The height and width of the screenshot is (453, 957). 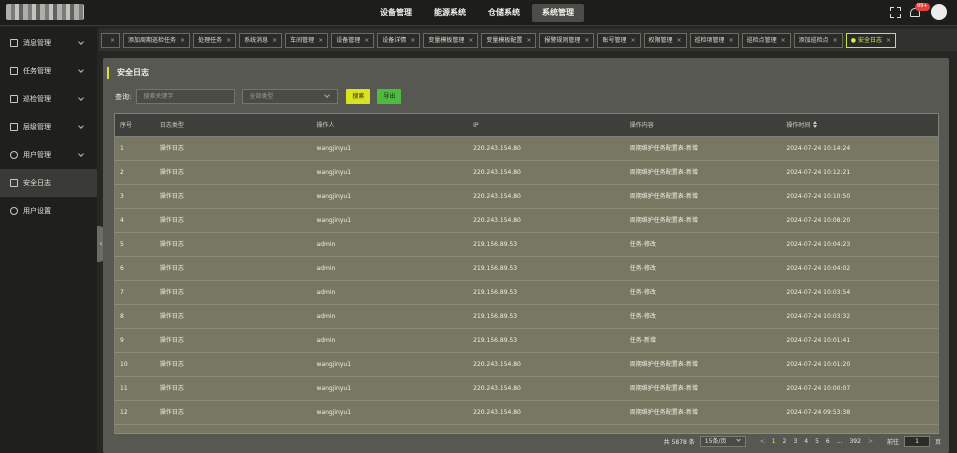 What do you see at coordinates (714, 40) in the screenshot?
I see `tab-inspection-items: 巡检项管理 ×` at bounding box center [714, 40].